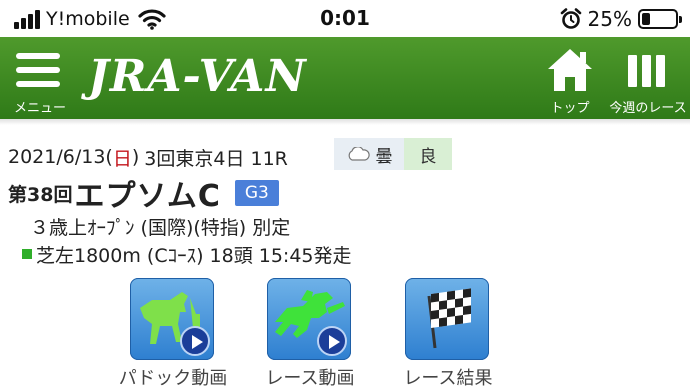  What do you see at coordinates (648, 108) in the screenshot?
I see `week-label: 今週のレース` at bounding box center [648, 108].